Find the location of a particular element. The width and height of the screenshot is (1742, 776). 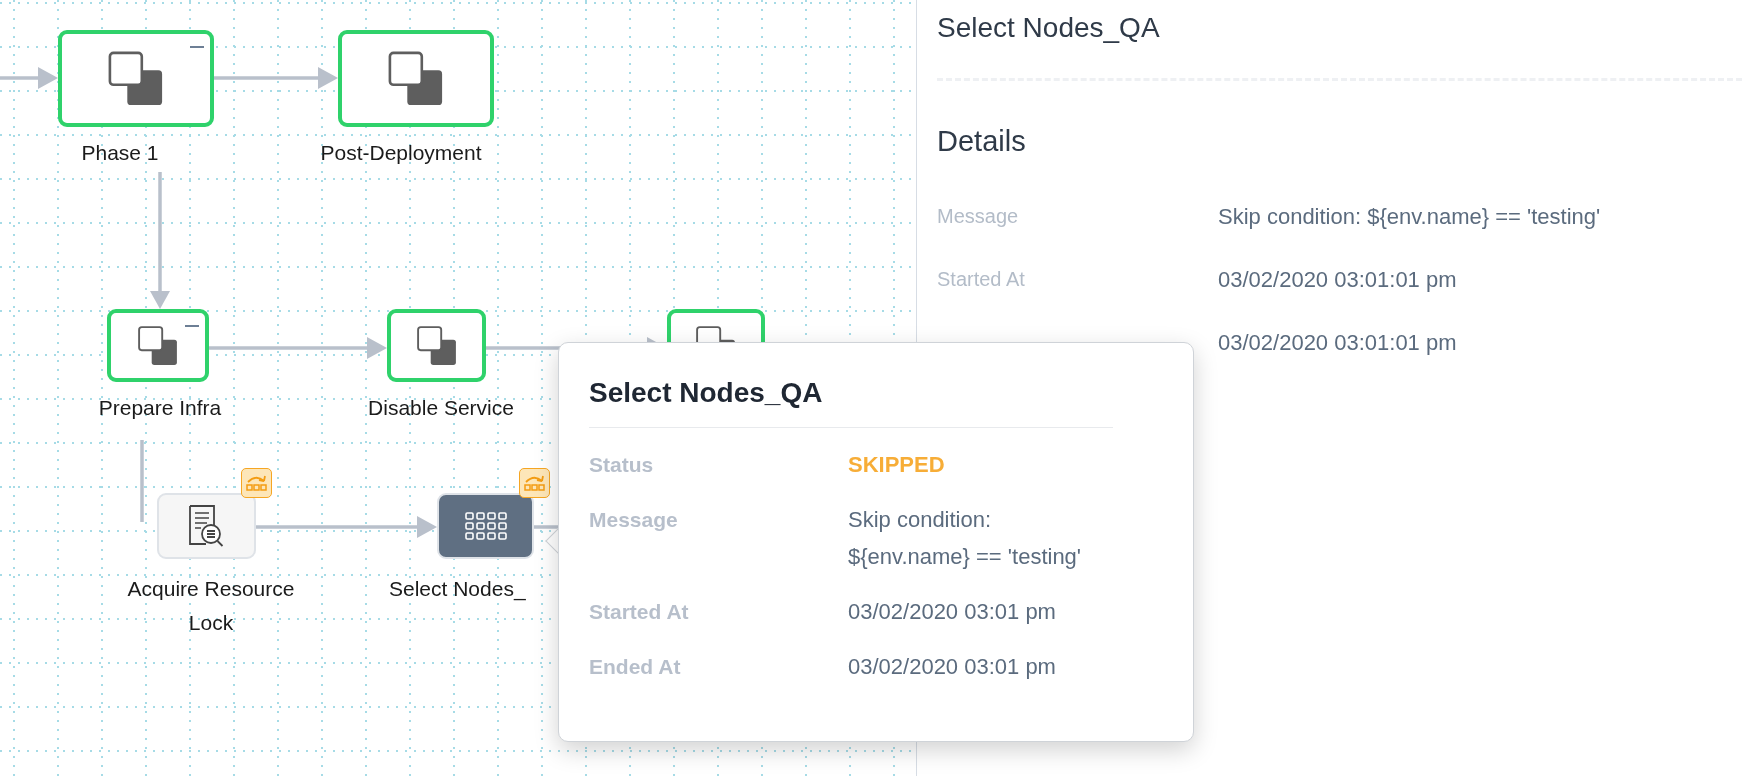

status-value: SKIPPED is located at coordinates (897, 465).